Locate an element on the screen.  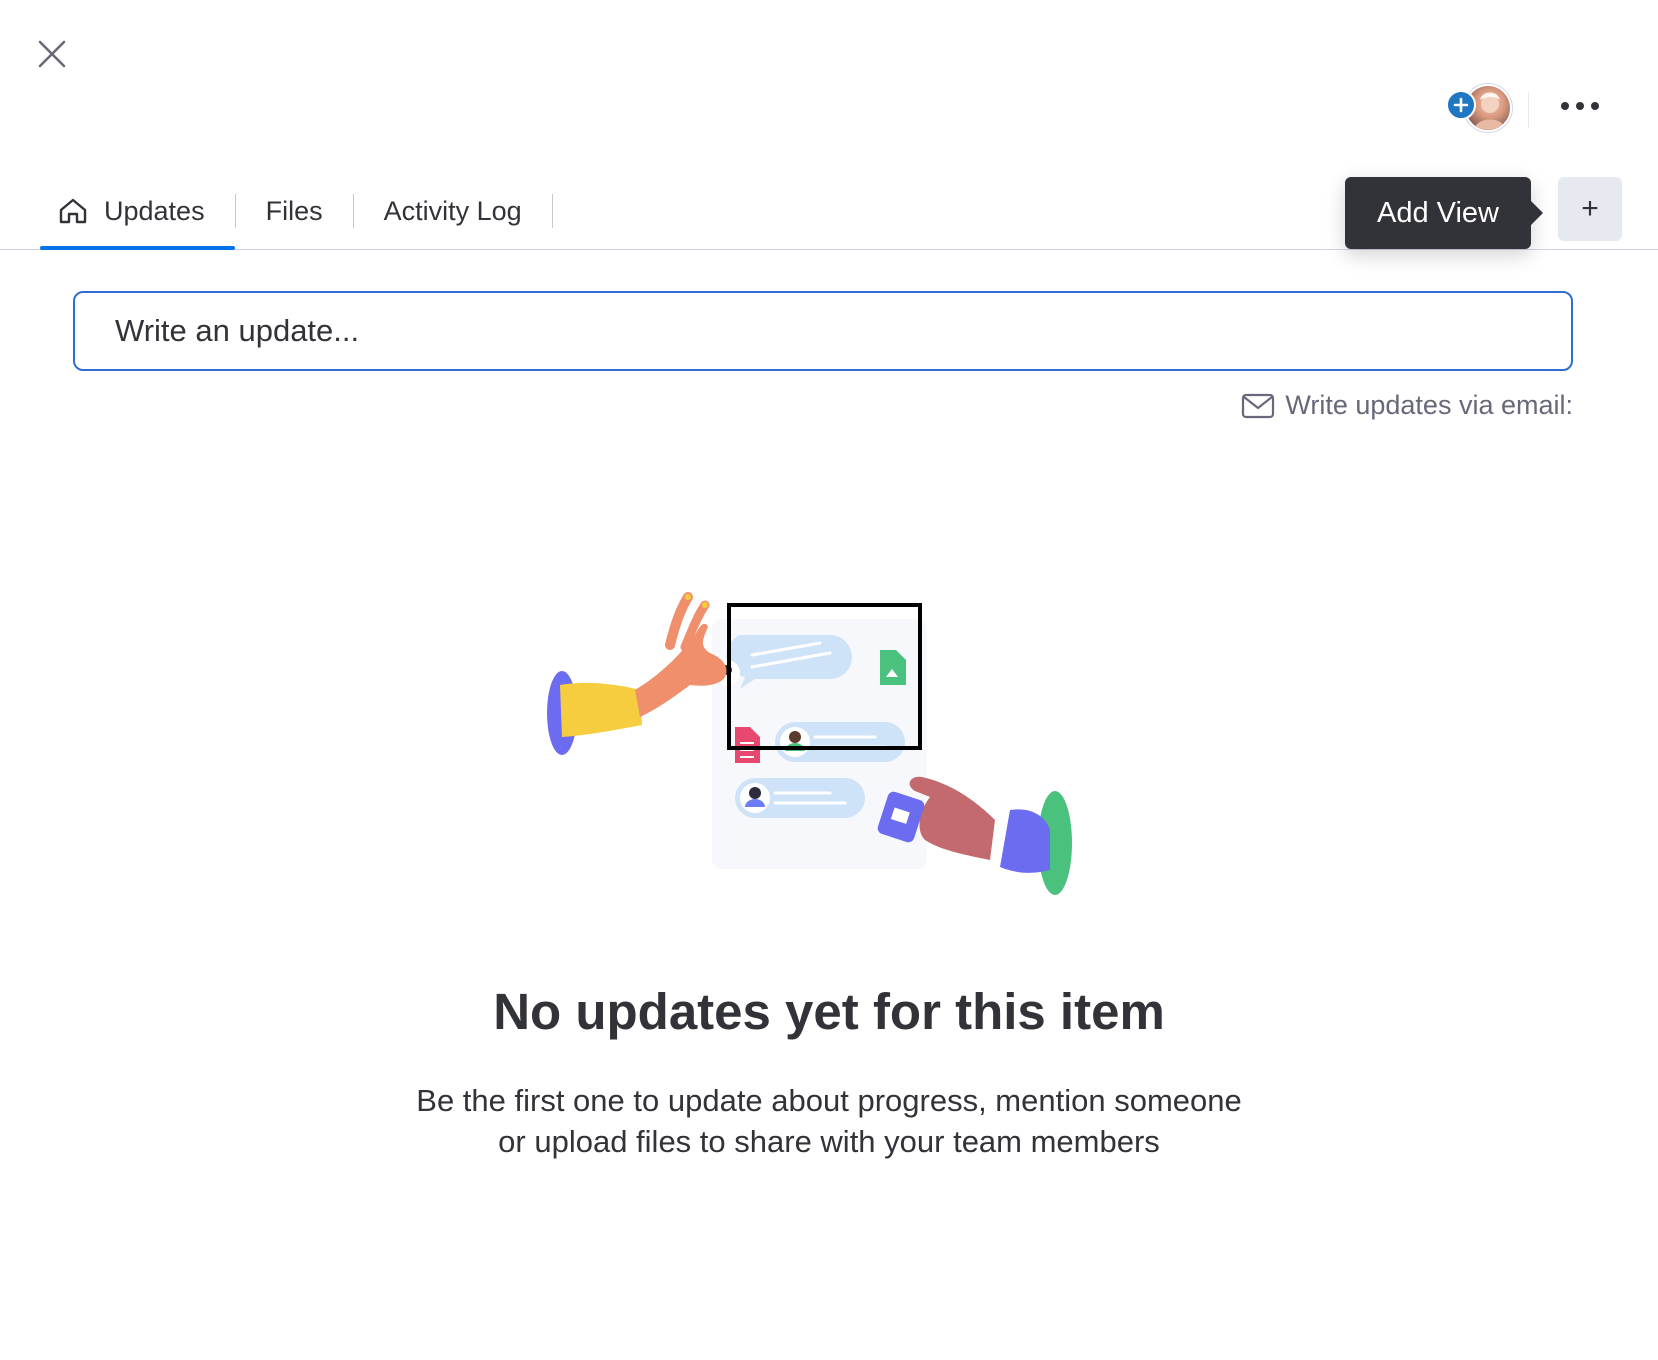
tab-updates: Updates is located at coordinates (137, 211).